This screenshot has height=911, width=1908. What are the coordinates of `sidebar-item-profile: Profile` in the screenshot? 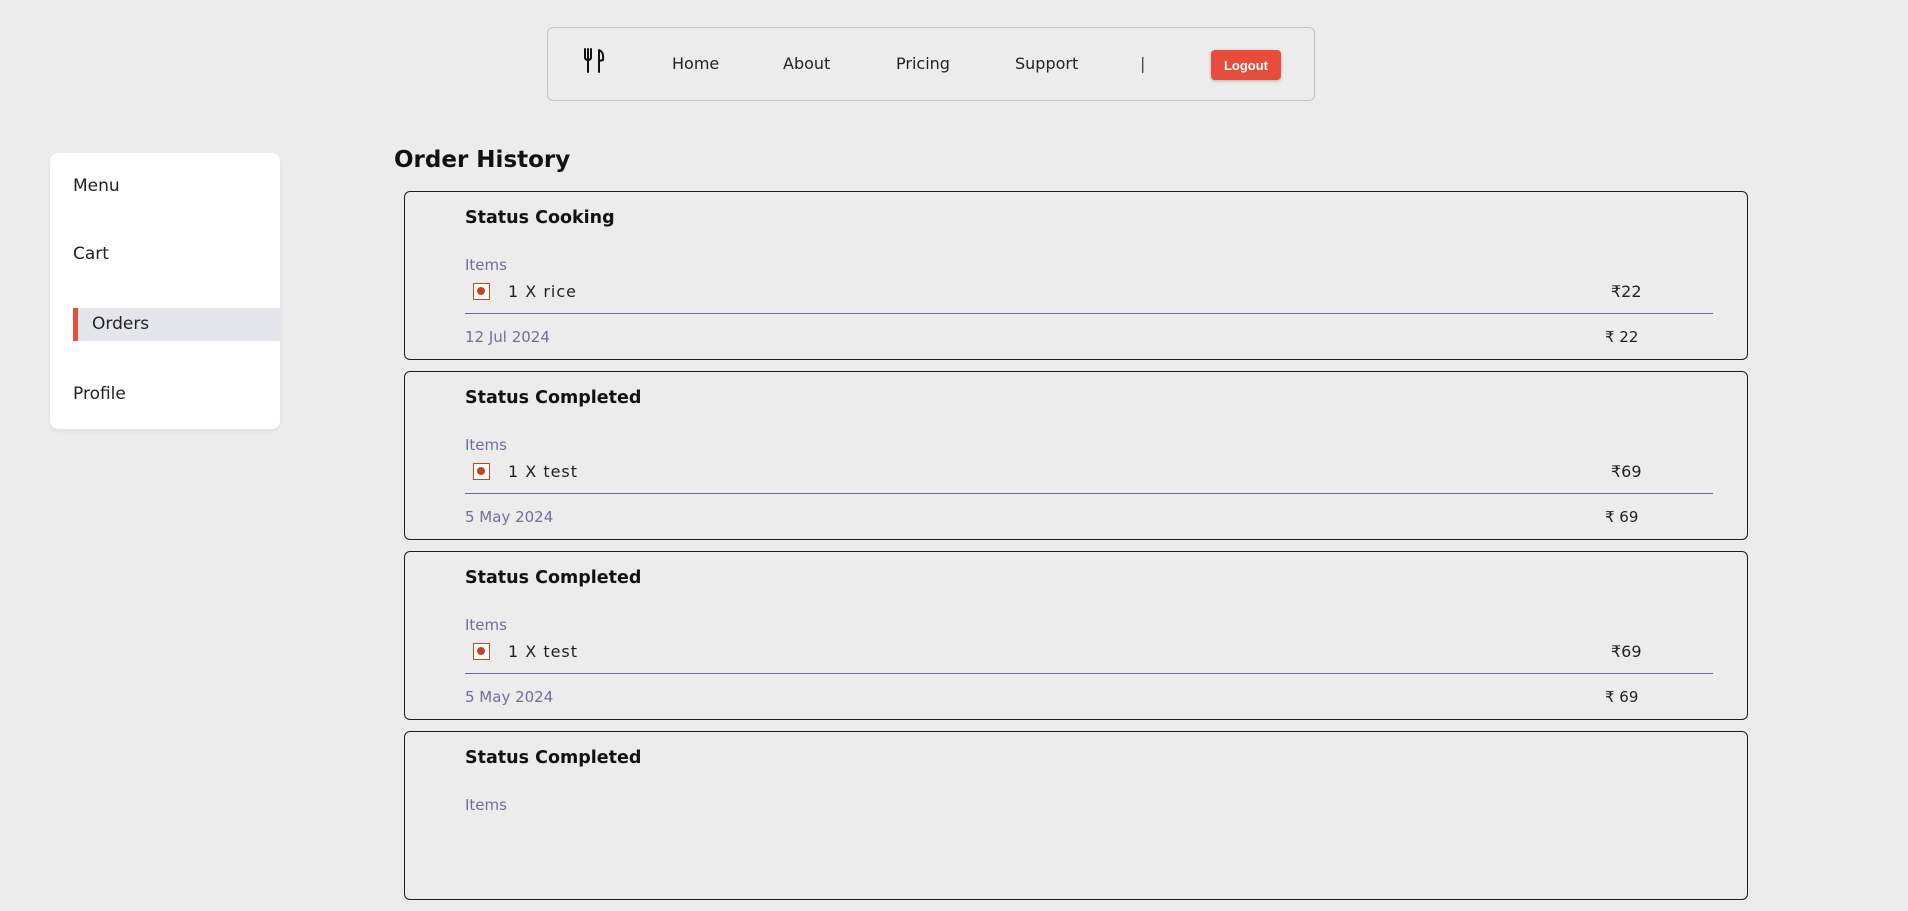 It's located at (176, 394).